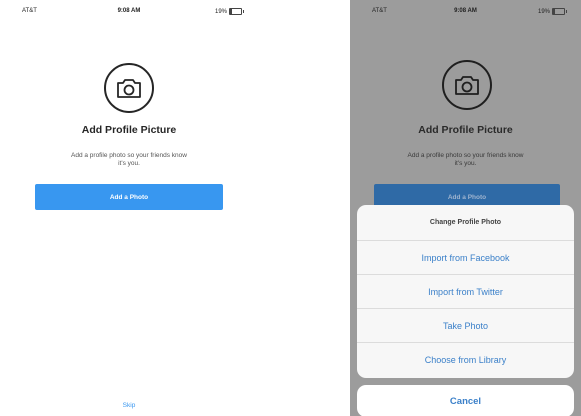 The width and height of the screenshot is (581, 416). What do you see at coordinates (465, 257) in the screenshot?
I see `import-facebook-option: Import from Facebook` at bounding box center [465, 257].